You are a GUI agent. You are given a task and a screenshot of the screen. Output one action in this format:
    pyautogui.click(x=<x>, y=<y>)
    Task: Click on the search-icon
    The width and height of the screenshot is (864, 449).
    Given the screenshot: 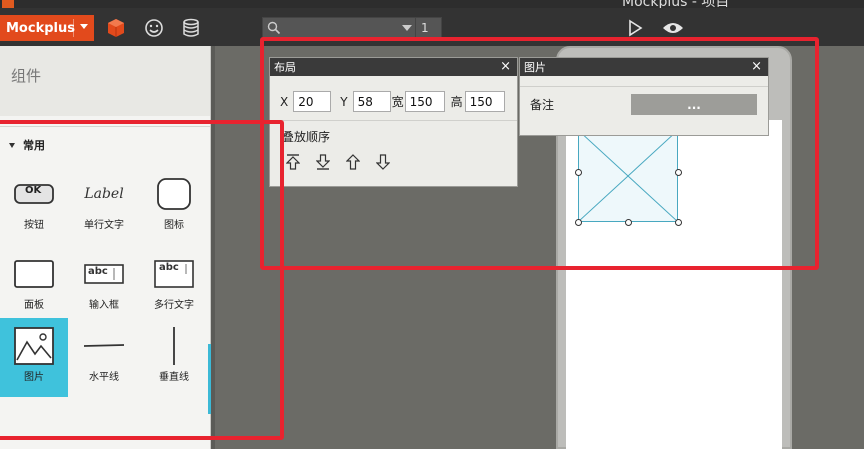 What is the action you would take?
    pyautogui.click(x=274, y=29)
    